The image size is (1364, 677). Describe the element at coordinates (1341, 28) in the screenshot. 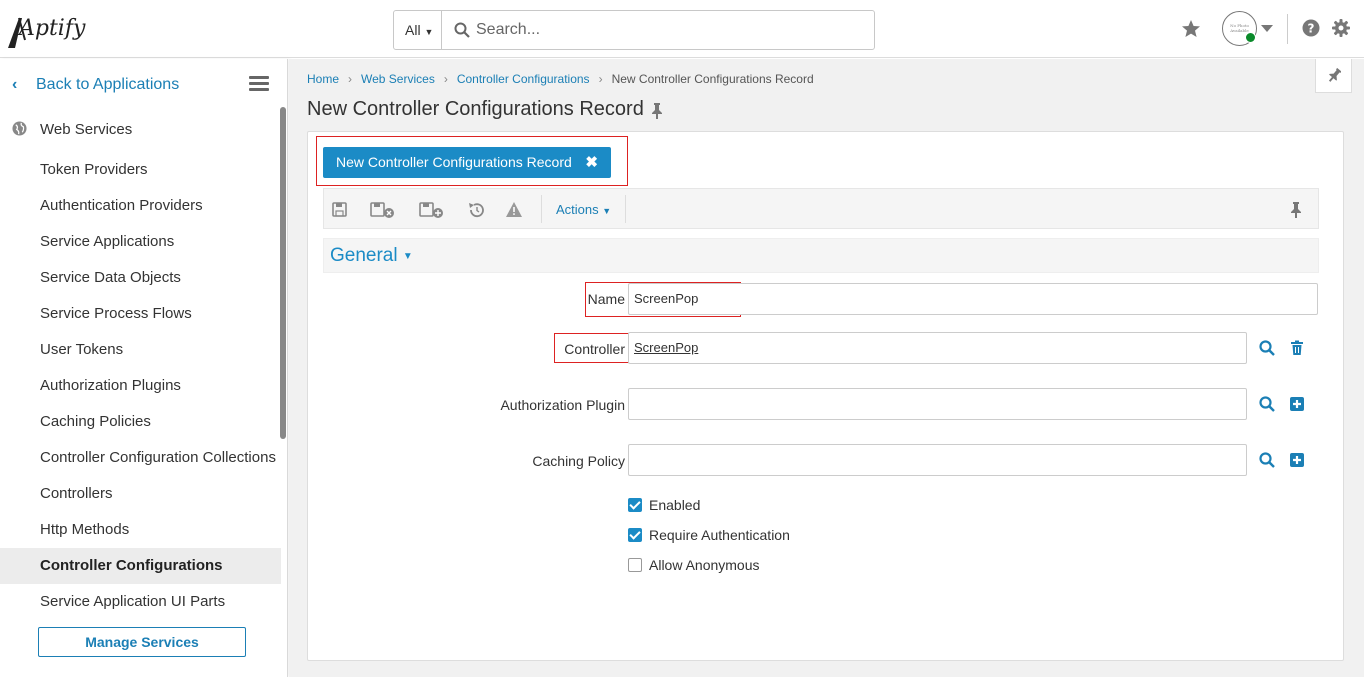

I see `gear-icon` at that location.